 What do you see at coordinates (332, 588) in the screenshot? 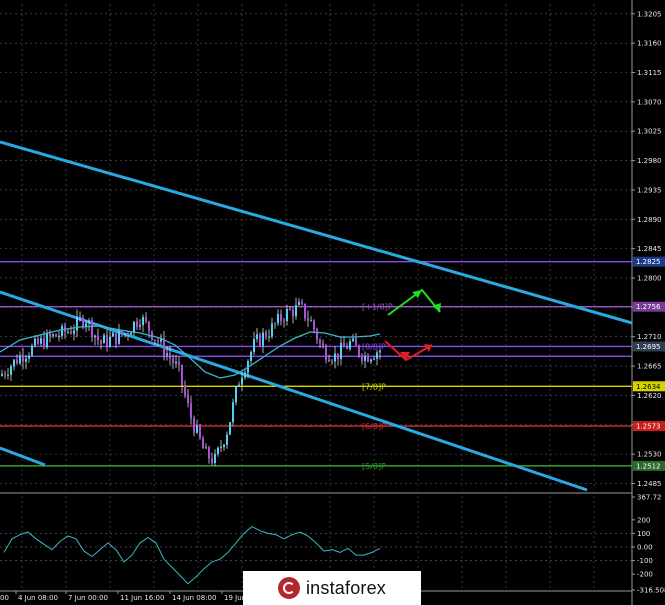
I see `instaforex-watermark: instaforex` at bounding box center [332, 588].